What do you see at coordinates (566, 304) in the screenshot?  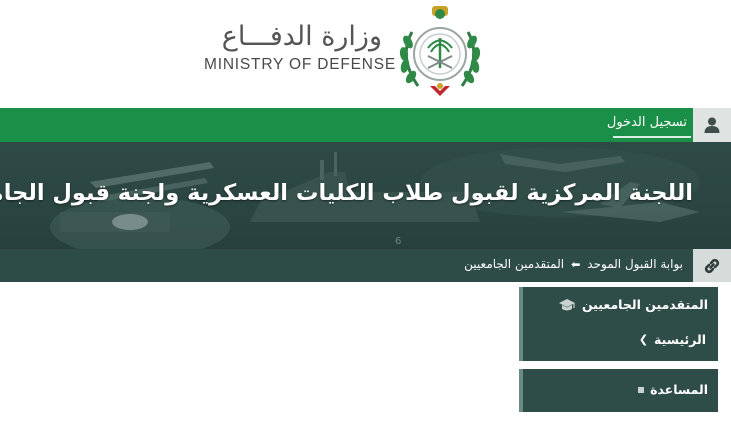 I see `graduation-cap-icon` at bounding box center [566, 304].